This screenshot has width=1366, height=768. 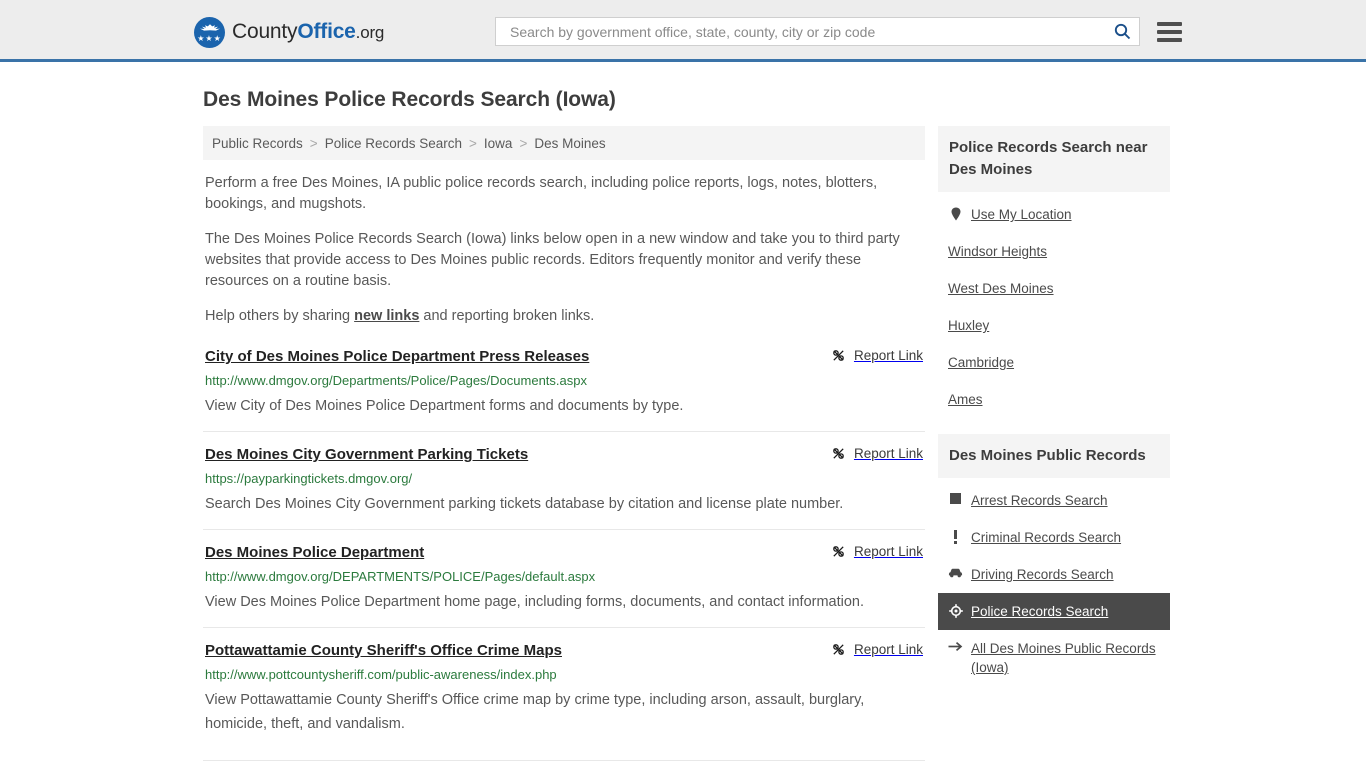 I want to click on logo-text-org: .org, so click(x=370, y=32).